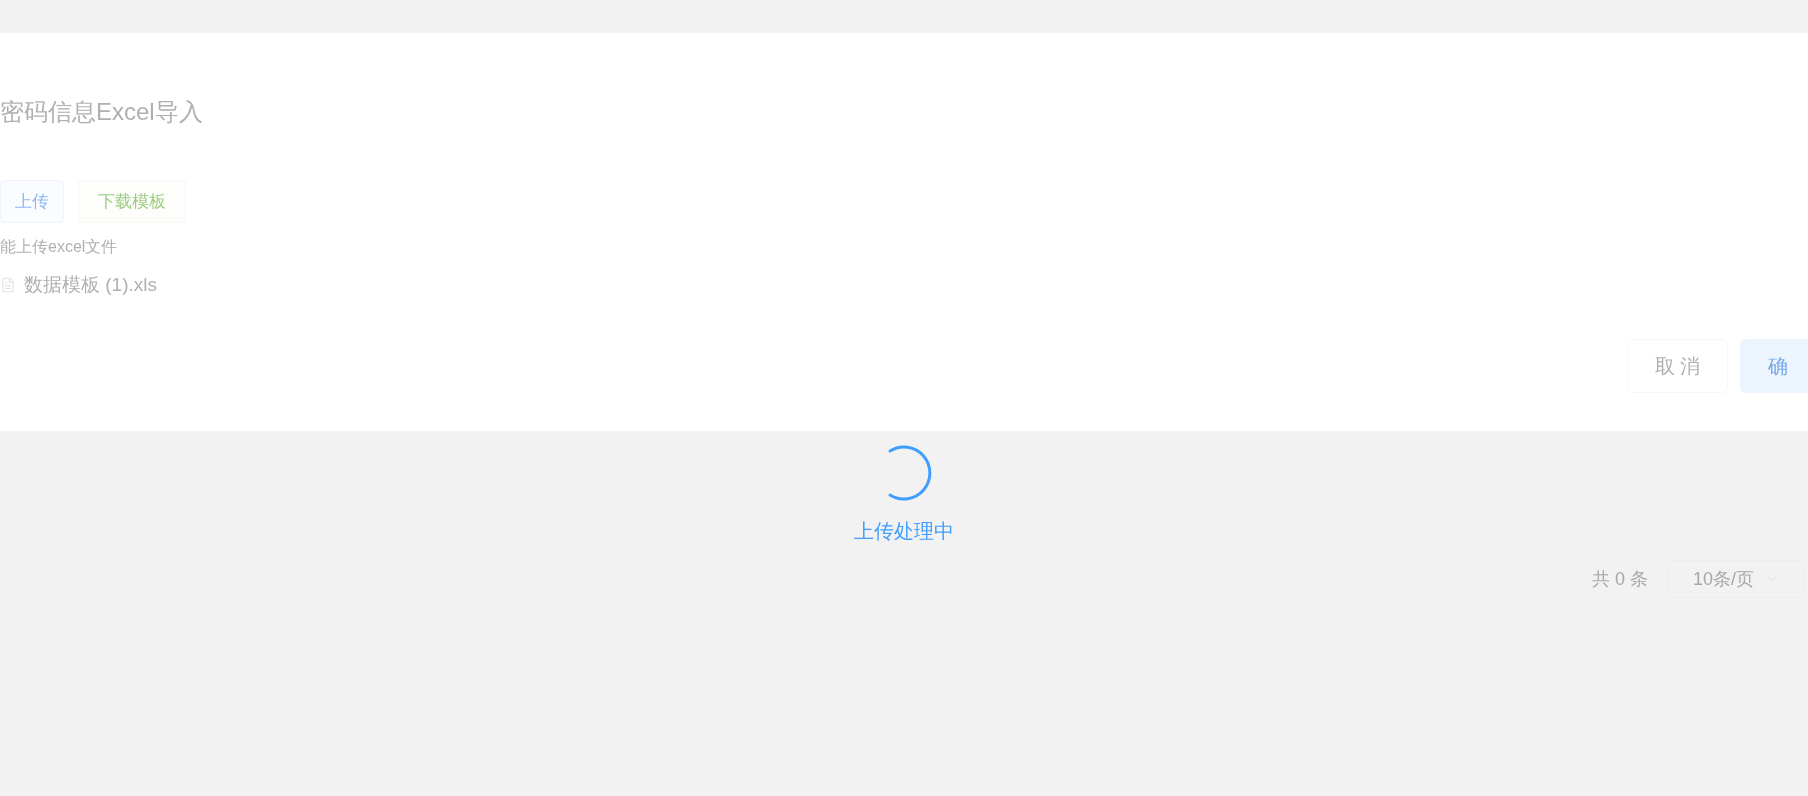 The width and height of the screenshot is (1808, 796). What do you see at coordinates (1774, 366) in the screenshot?
I see `confirm-button: 确` at bounding box center [1774, 366].